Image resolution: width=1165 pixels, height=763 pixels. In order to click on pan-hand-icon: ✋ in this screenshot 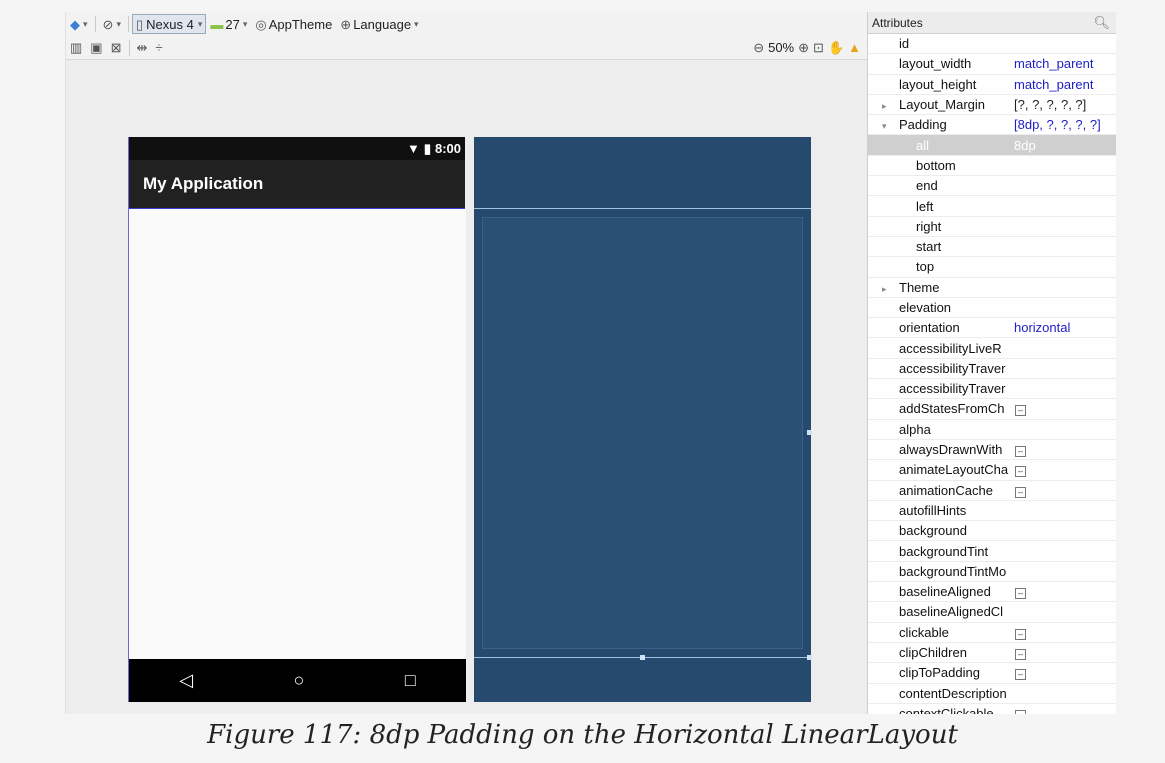, I will do `click(836, 47)`.